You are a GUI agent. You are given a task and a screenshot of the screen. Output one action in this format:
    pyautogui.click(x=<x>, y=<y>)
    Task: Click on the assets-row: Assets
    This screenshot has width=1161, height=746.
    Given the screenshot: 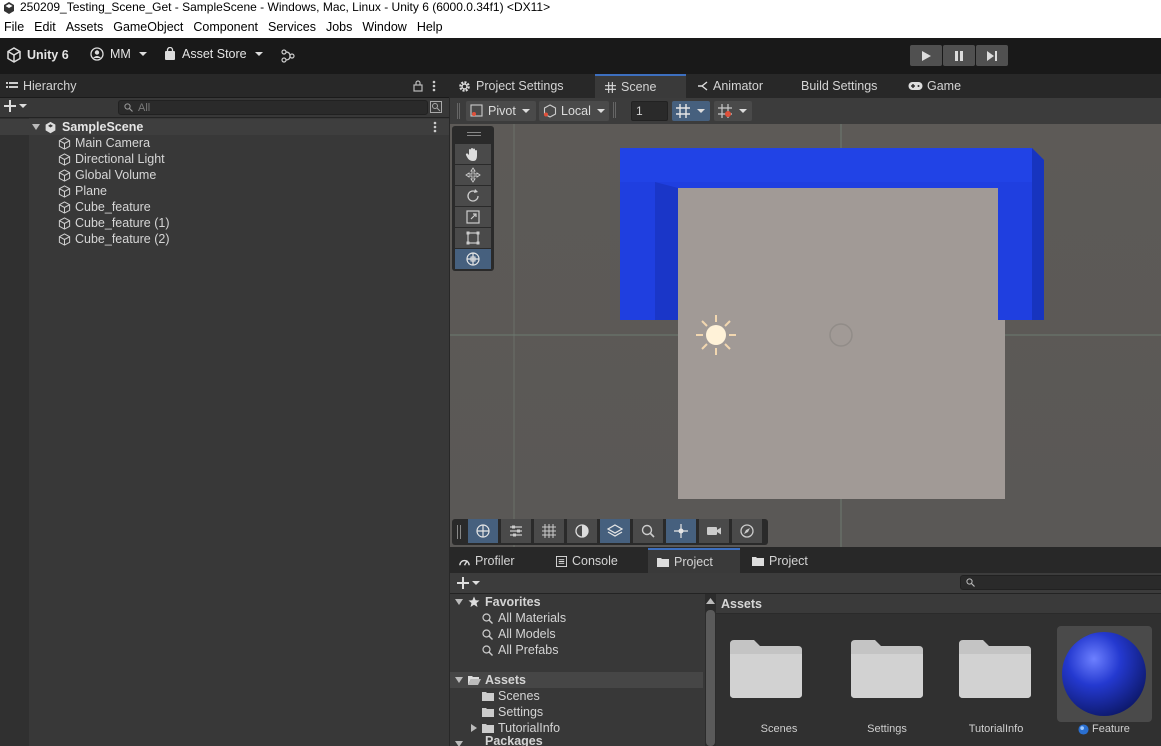 What is the action you would take?
    pyautogui.click(x=576, y=680)
    